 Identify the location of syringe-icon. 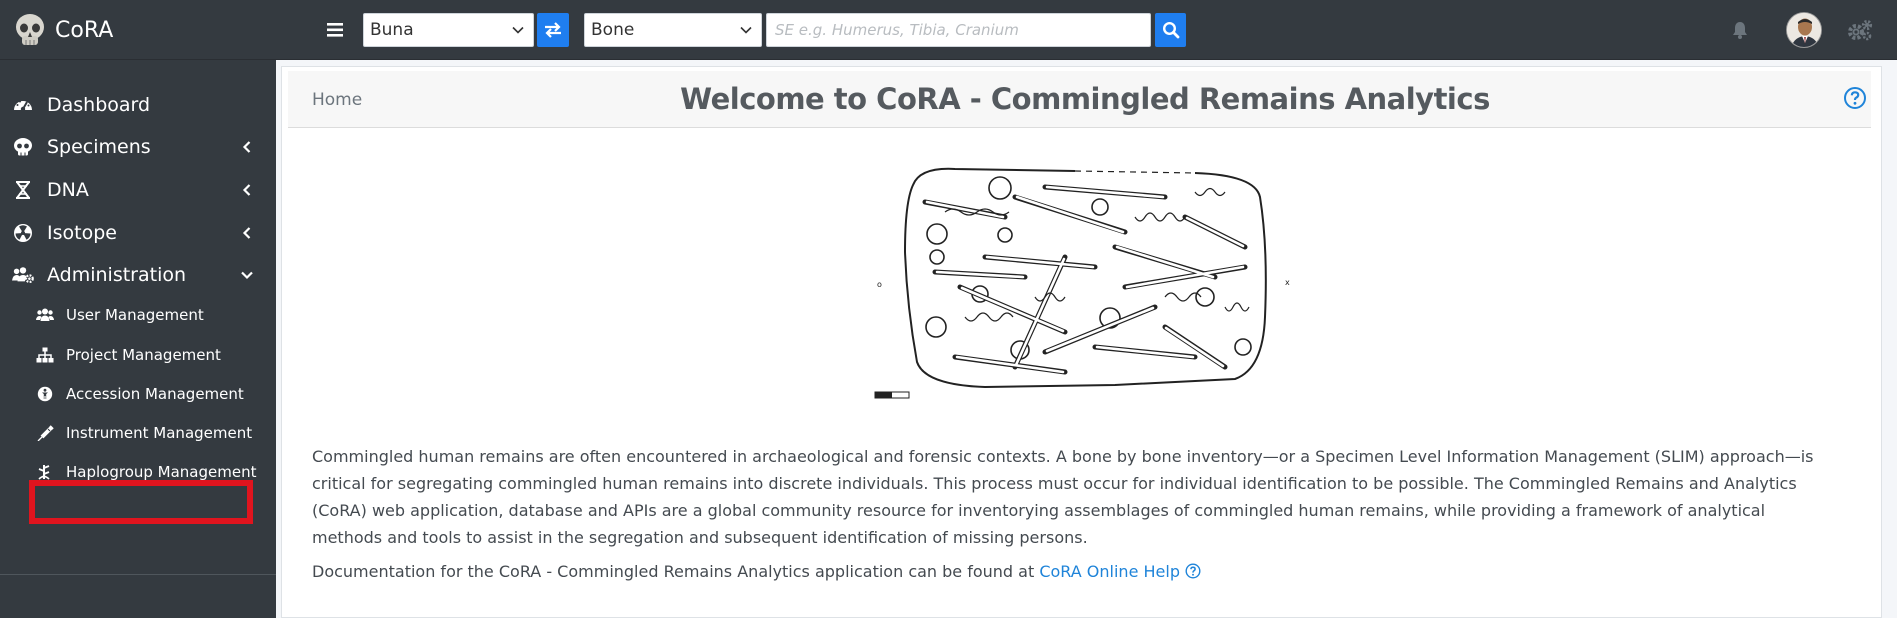
(45, 433).